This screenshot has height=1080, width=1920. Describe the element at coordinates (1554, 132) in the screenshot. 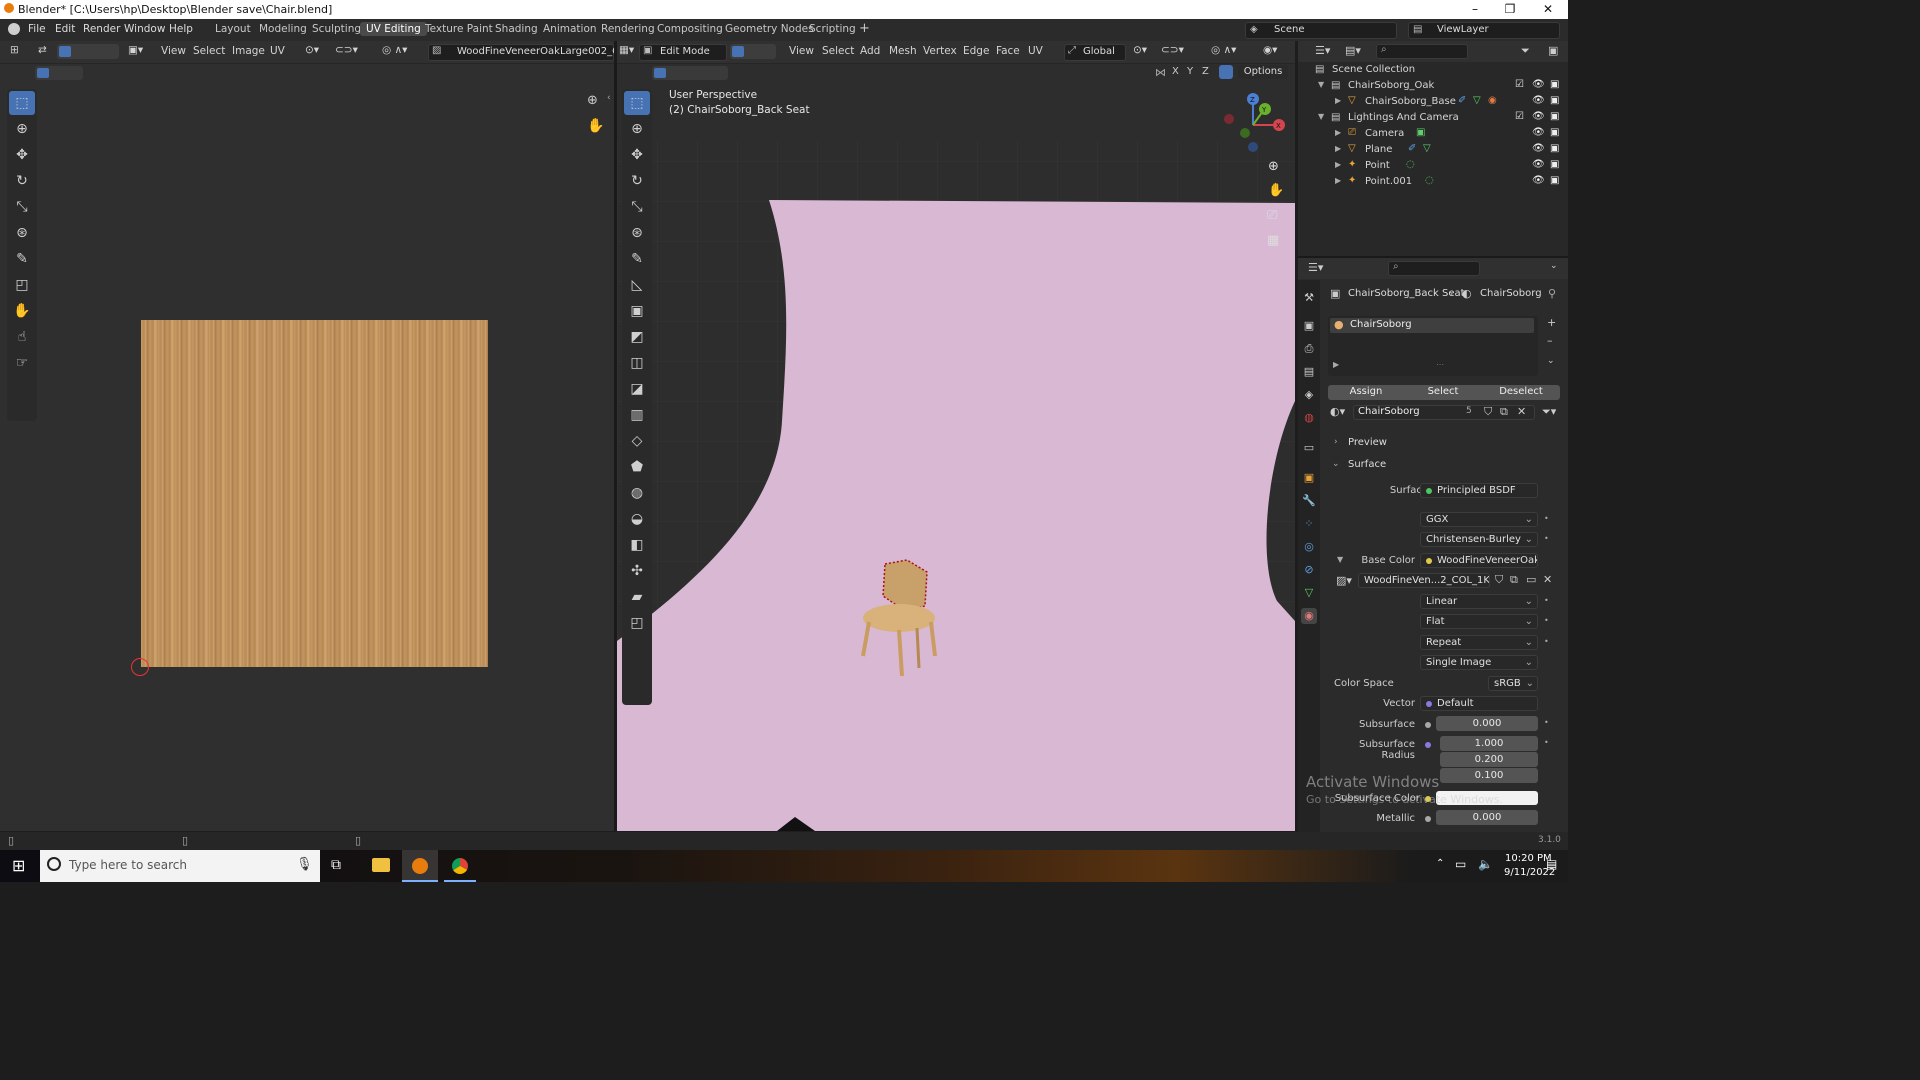

I see `render-camera-icon: ▣` at that location.